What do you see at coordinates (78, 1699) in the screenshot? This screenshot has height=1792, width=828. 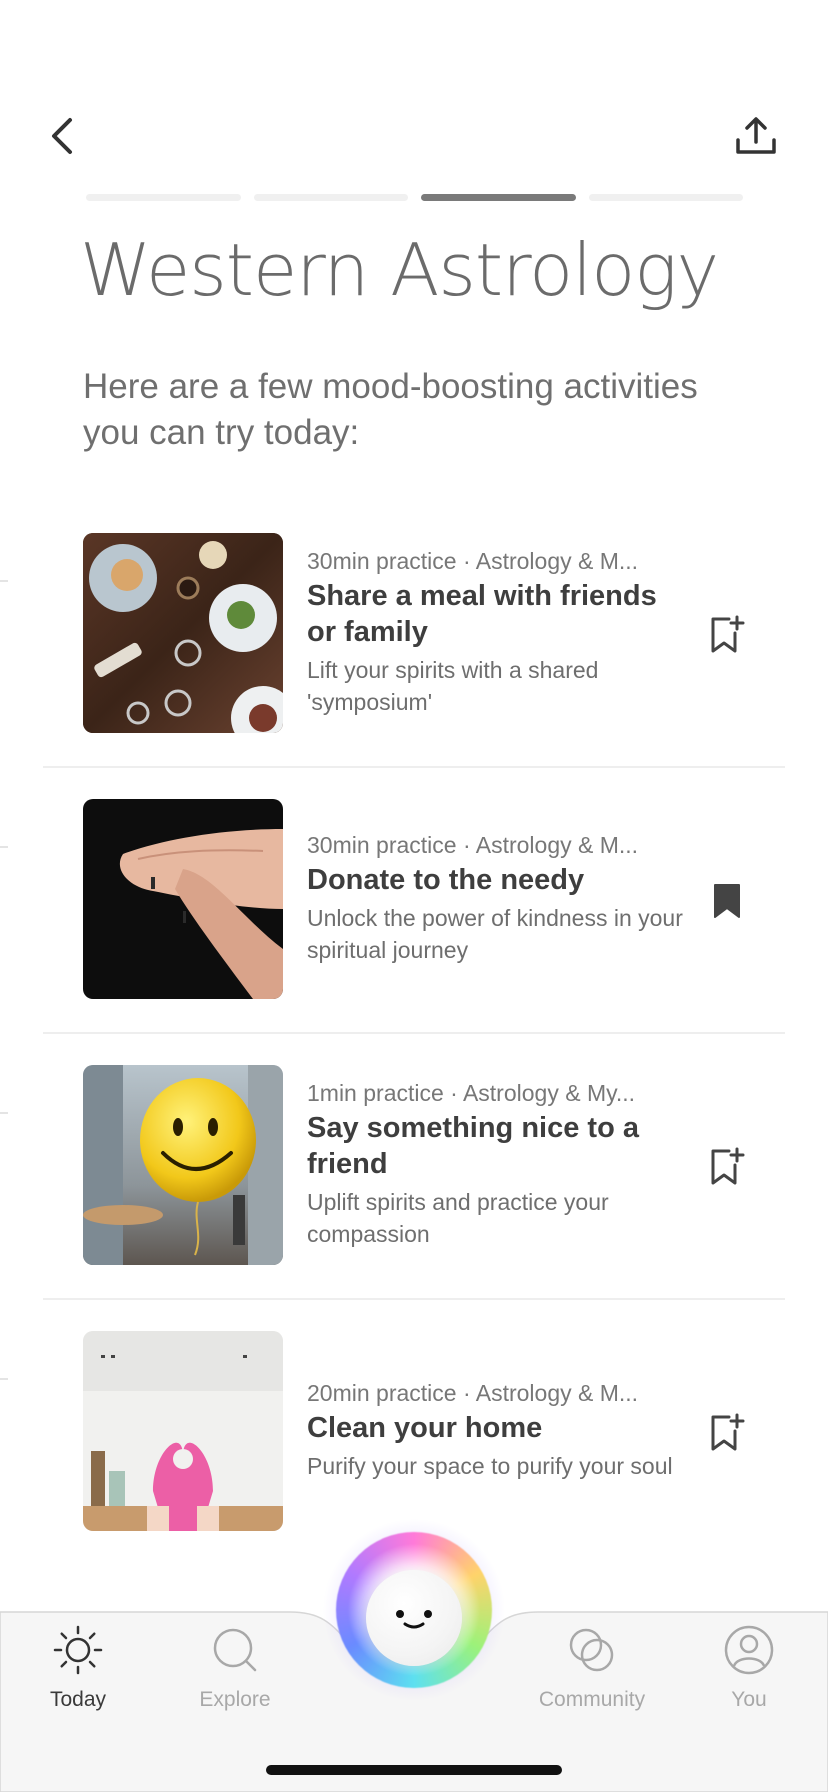 I see `tab-label: Today` at bounding box center [78, 1699].